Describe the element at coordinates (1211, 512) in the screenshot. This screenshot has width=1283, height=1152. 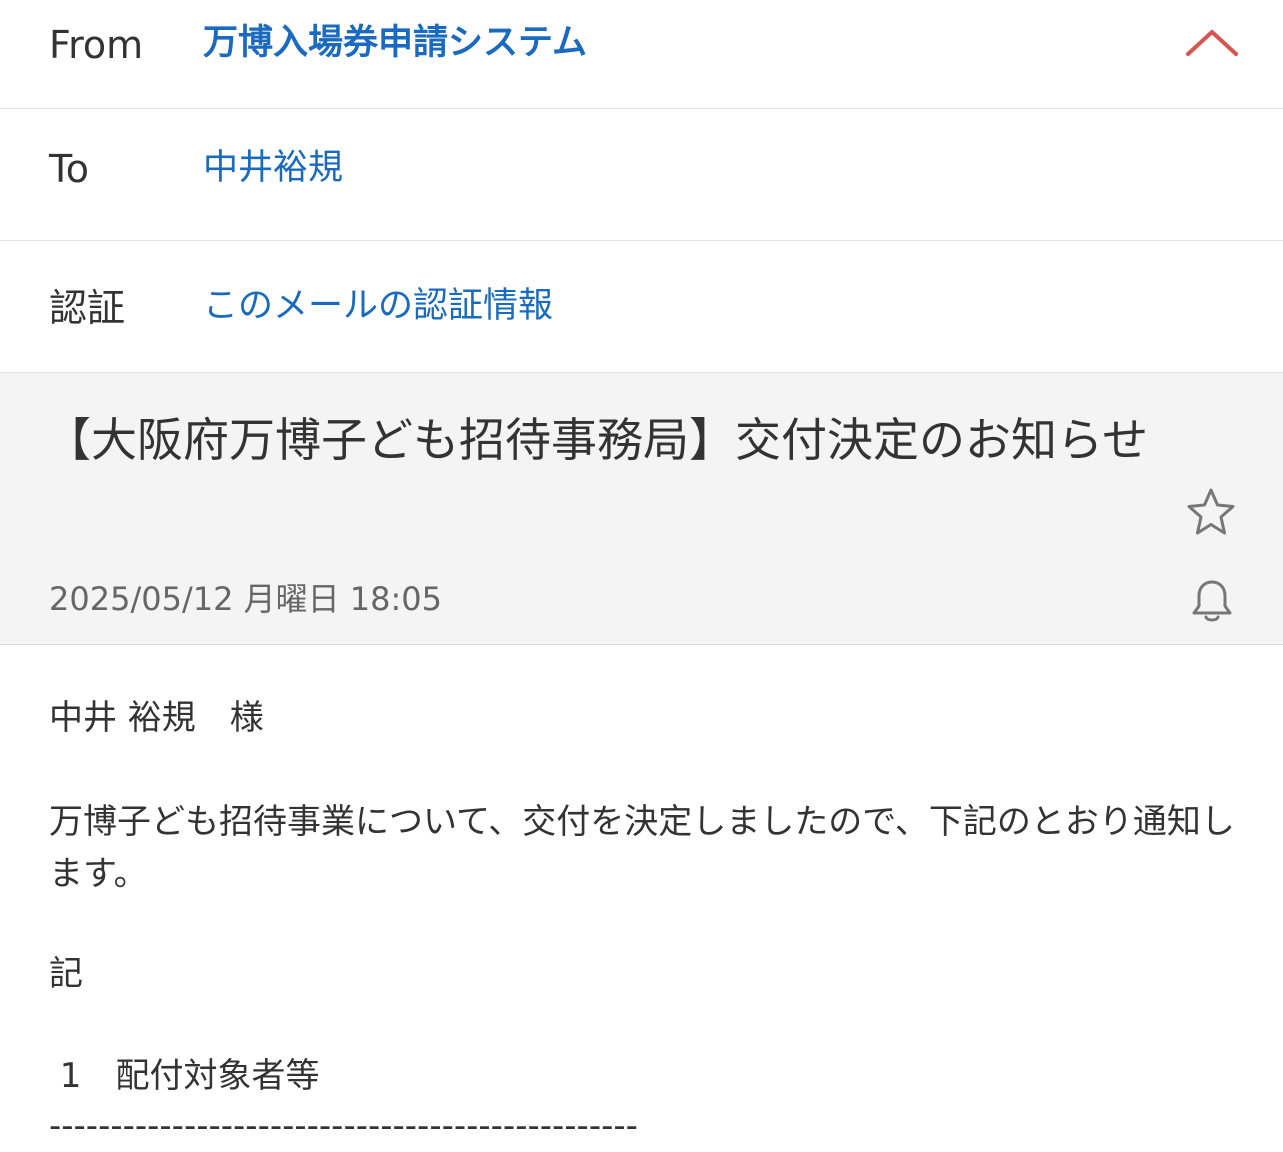
I see `star-icon` at that location.